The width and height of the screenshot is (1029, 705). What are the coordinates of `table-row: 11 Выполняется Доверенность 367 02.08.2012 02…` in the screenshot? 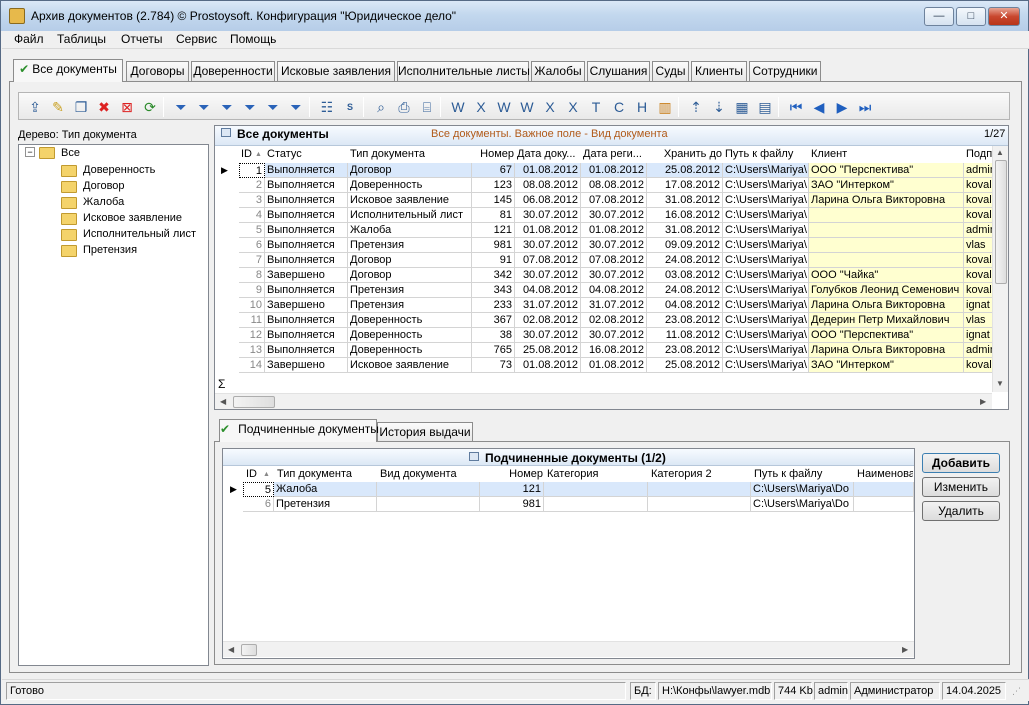 It's located at (605, 320).